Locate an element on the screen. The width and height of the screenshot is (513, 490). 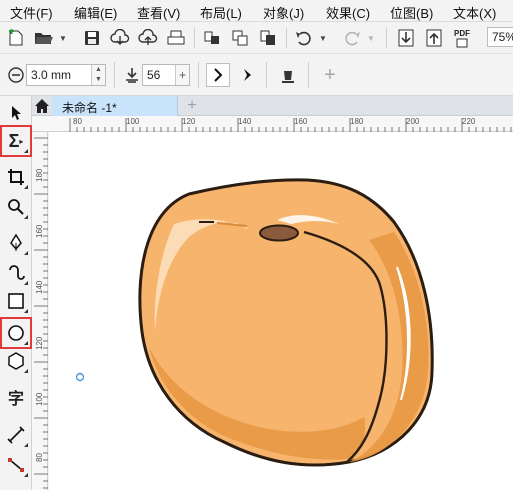
document-tab-title: 未命名 -1* is located at coordinates (89, 108).